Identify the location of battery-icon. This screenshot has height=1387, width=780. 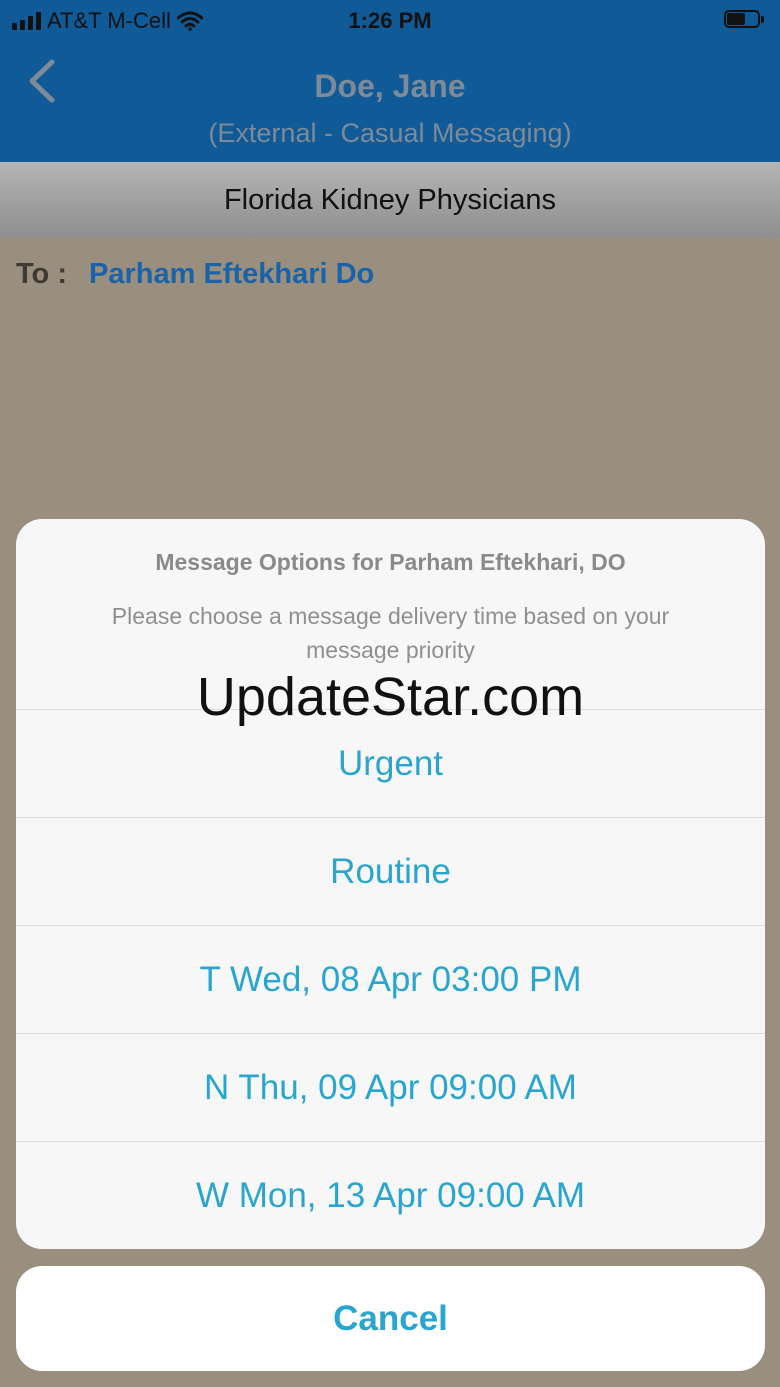
(745, 20).